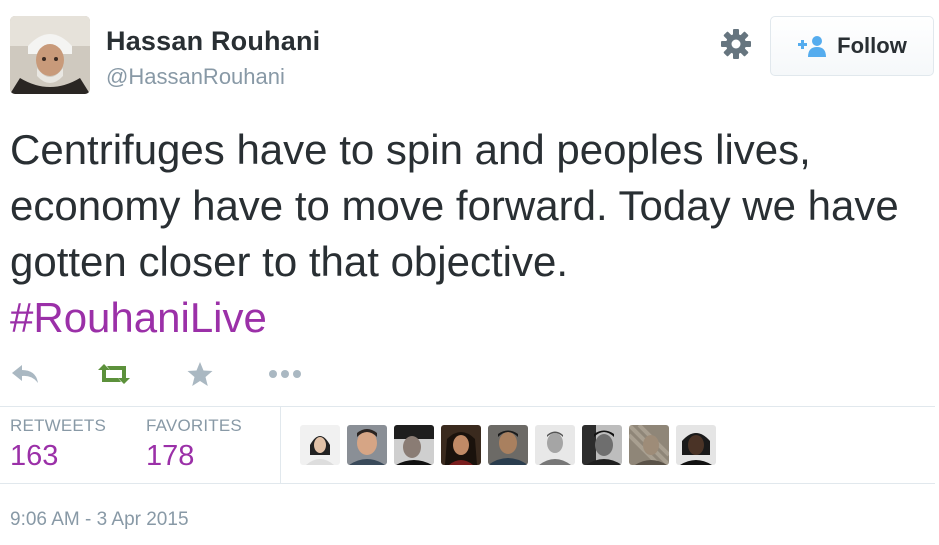  I want to click on retweet-button, so click(114, 374).